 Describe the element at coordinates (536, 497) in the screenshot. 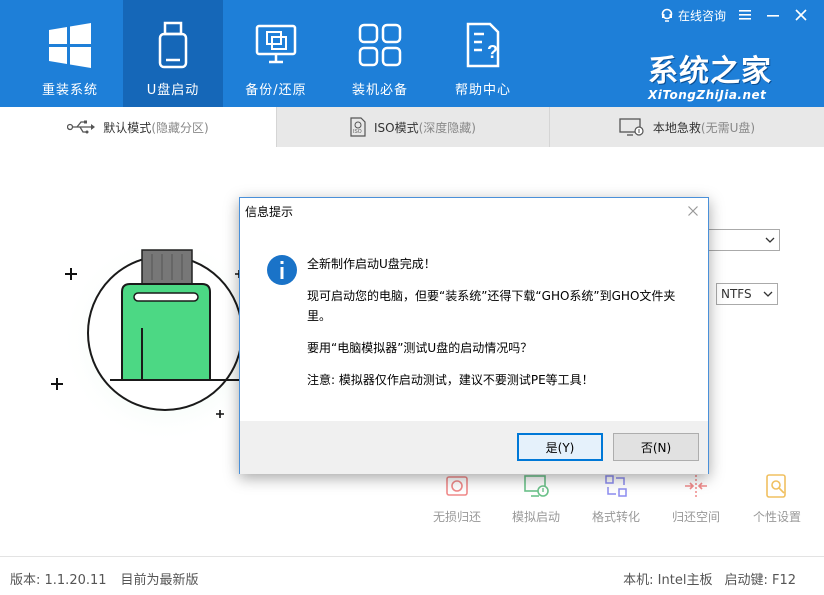

I see `tool-simulate-boot: 模拟启动` at that location.